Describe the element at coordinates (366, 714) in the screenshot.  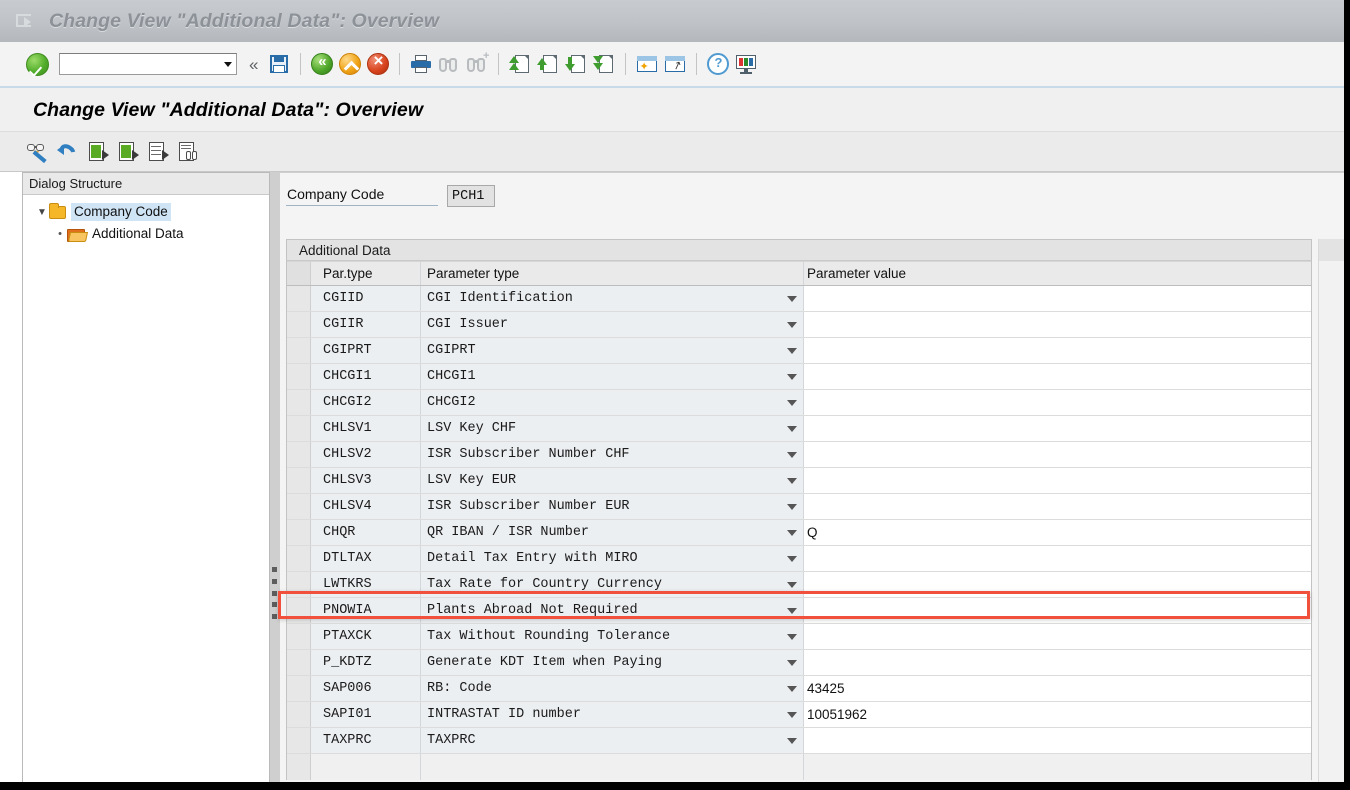
I see `cell-par-type: SAPI01` at that location.